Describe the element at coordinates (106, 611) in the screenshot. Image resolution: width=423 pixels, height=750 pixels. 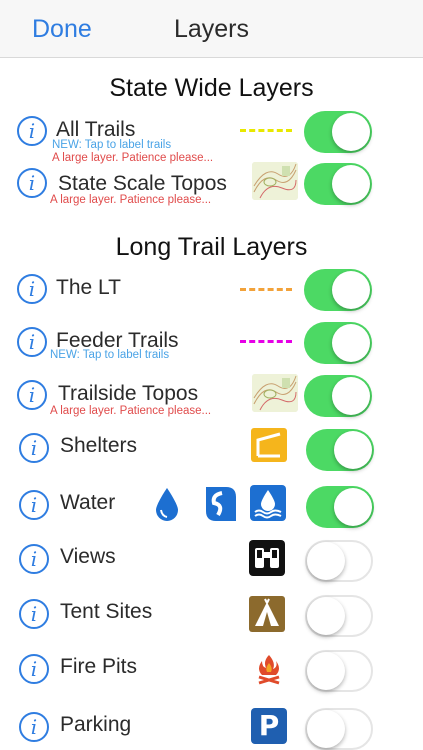
I see `layer-label: Tent Sites` at that location.